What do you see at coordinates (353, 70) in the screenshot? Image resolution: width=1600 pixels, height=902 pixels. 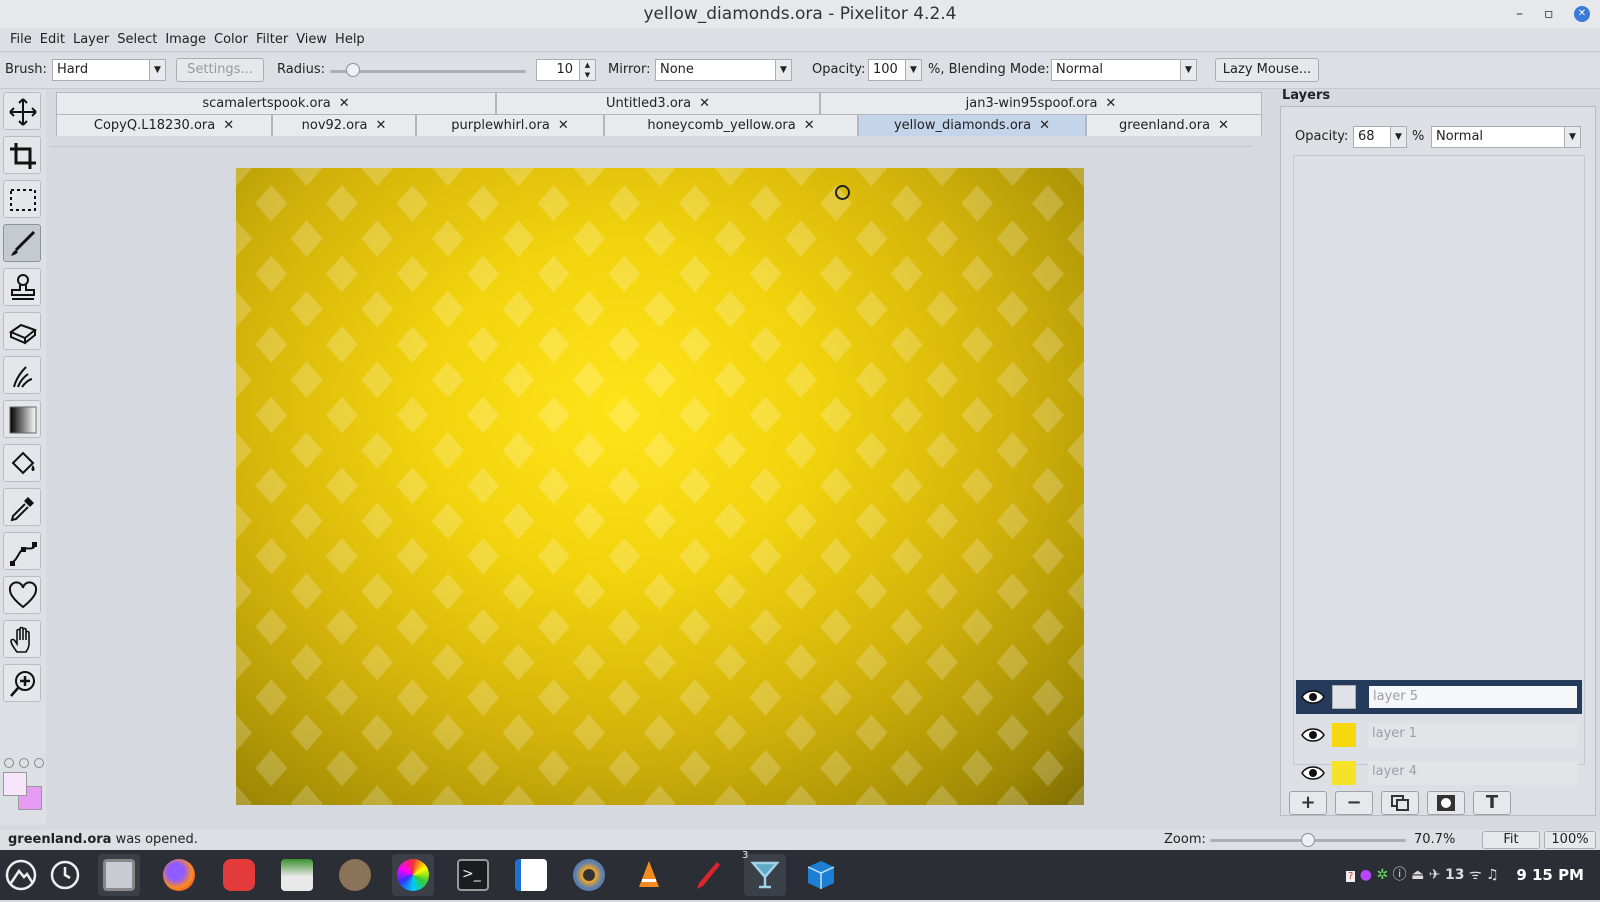 I see `radius-slider-handle` at bounding box center [353, 70].